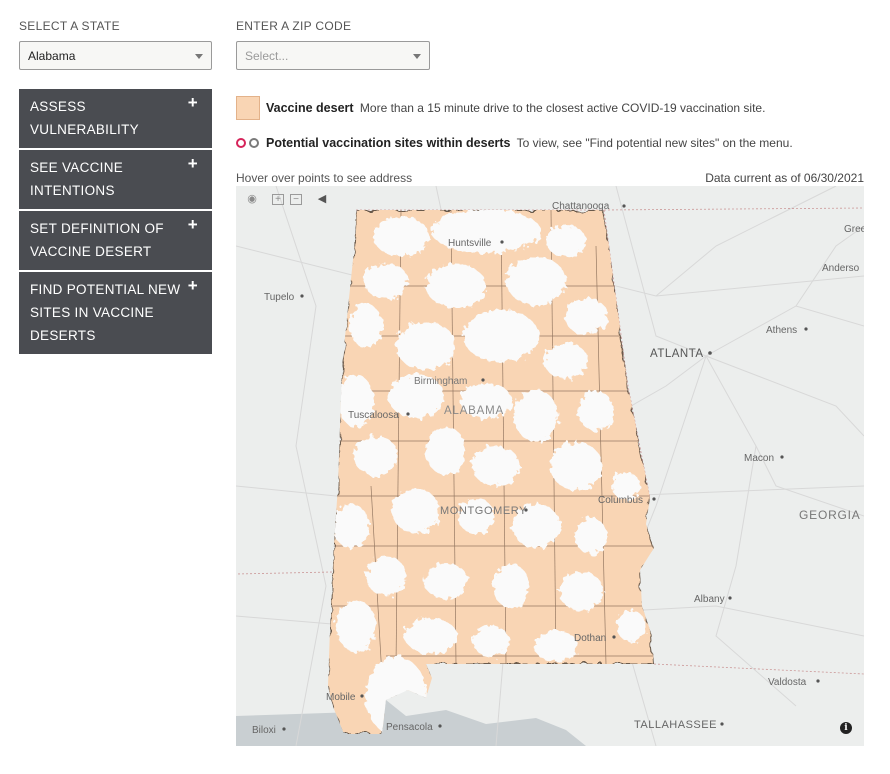 The width and height of the screenshot is (890, 774). What do you see at coordinates (675, 725) in the screenshot?
I see `label-tallahassee: TALLAHASSEE` at bounding box center [675, 725].